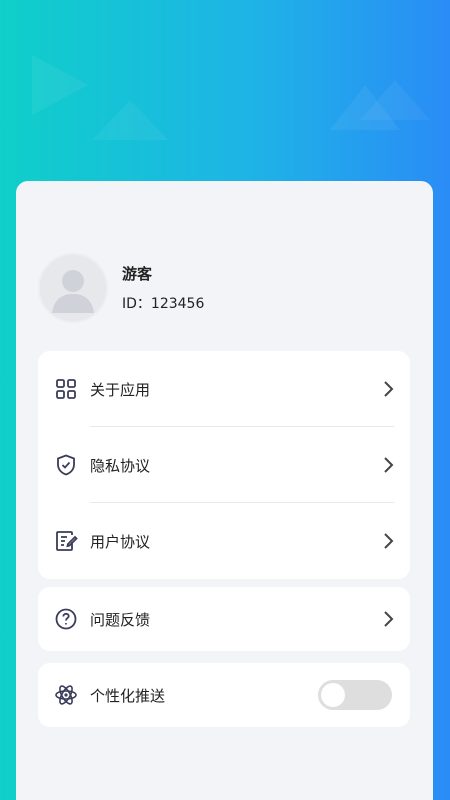 The width and height of the screenshot is (450, 800). Describe the element at coordinates (66, 619) in the screenshot. I see `question-circle-icon` at that location.